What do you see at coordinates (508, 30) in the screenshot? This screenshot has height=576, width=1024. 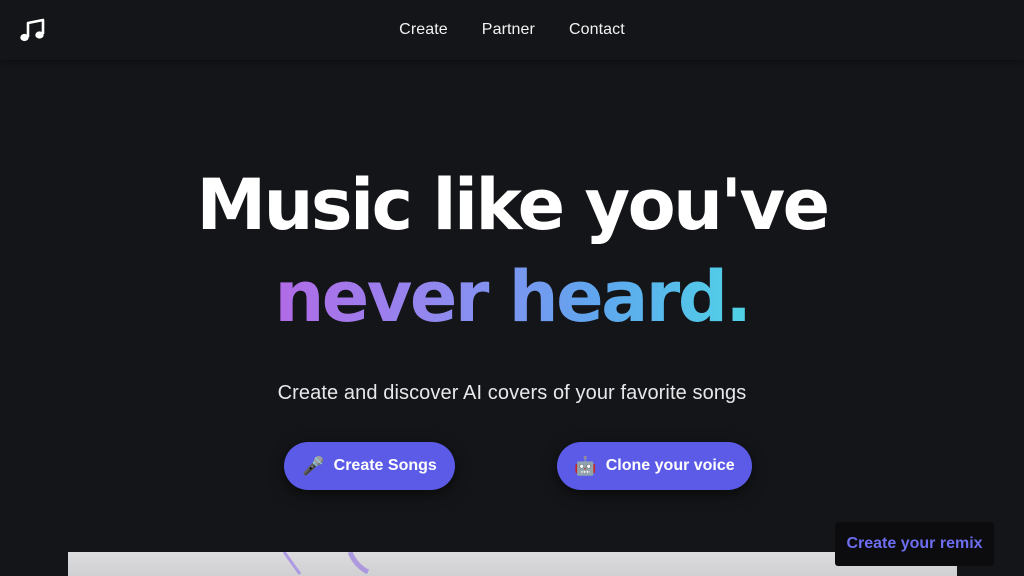 I see `nav-link-partner: Partner` at bounding box center [508, 30].